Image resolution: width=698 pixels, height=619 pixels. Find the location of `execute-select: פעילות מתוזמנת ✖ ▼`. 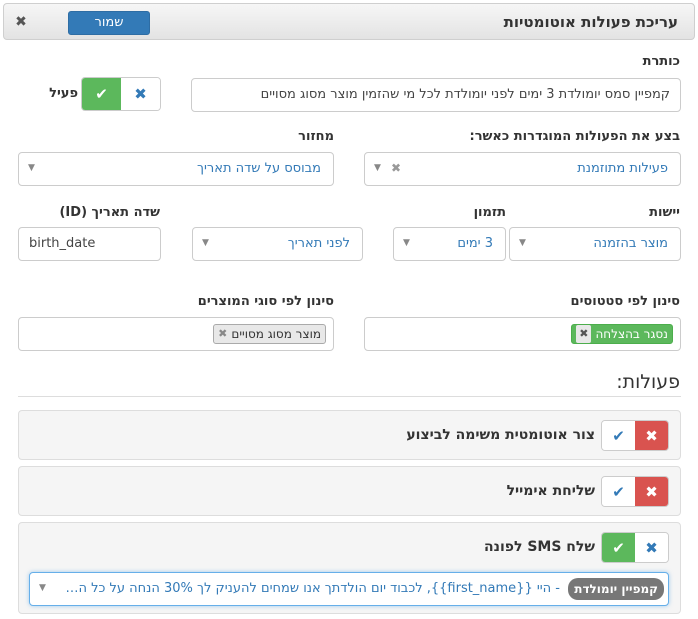

execute-select: פעילות מתוזמנת ✖ ▼ is located at coordinates (522, 169).